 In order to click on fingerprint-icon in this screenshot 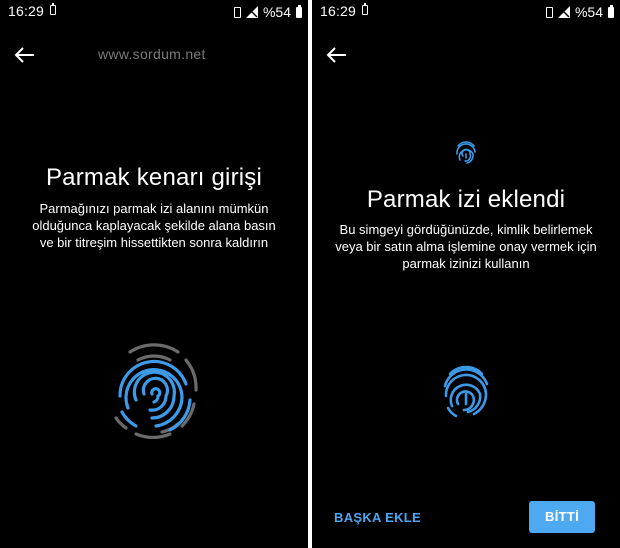, I will do `click(466, 152)`.